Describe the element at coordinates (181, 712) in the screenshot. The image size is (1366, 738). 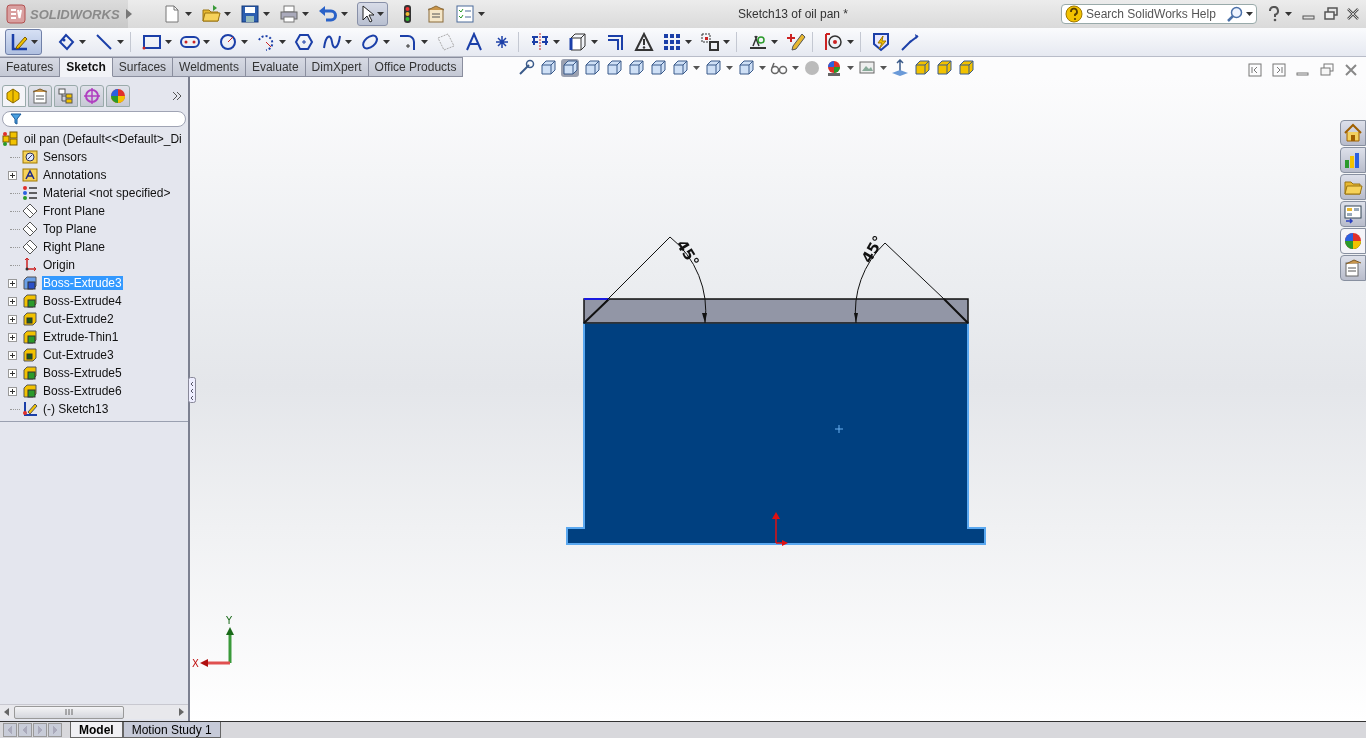
I see `scroll-right-icon` at that location.